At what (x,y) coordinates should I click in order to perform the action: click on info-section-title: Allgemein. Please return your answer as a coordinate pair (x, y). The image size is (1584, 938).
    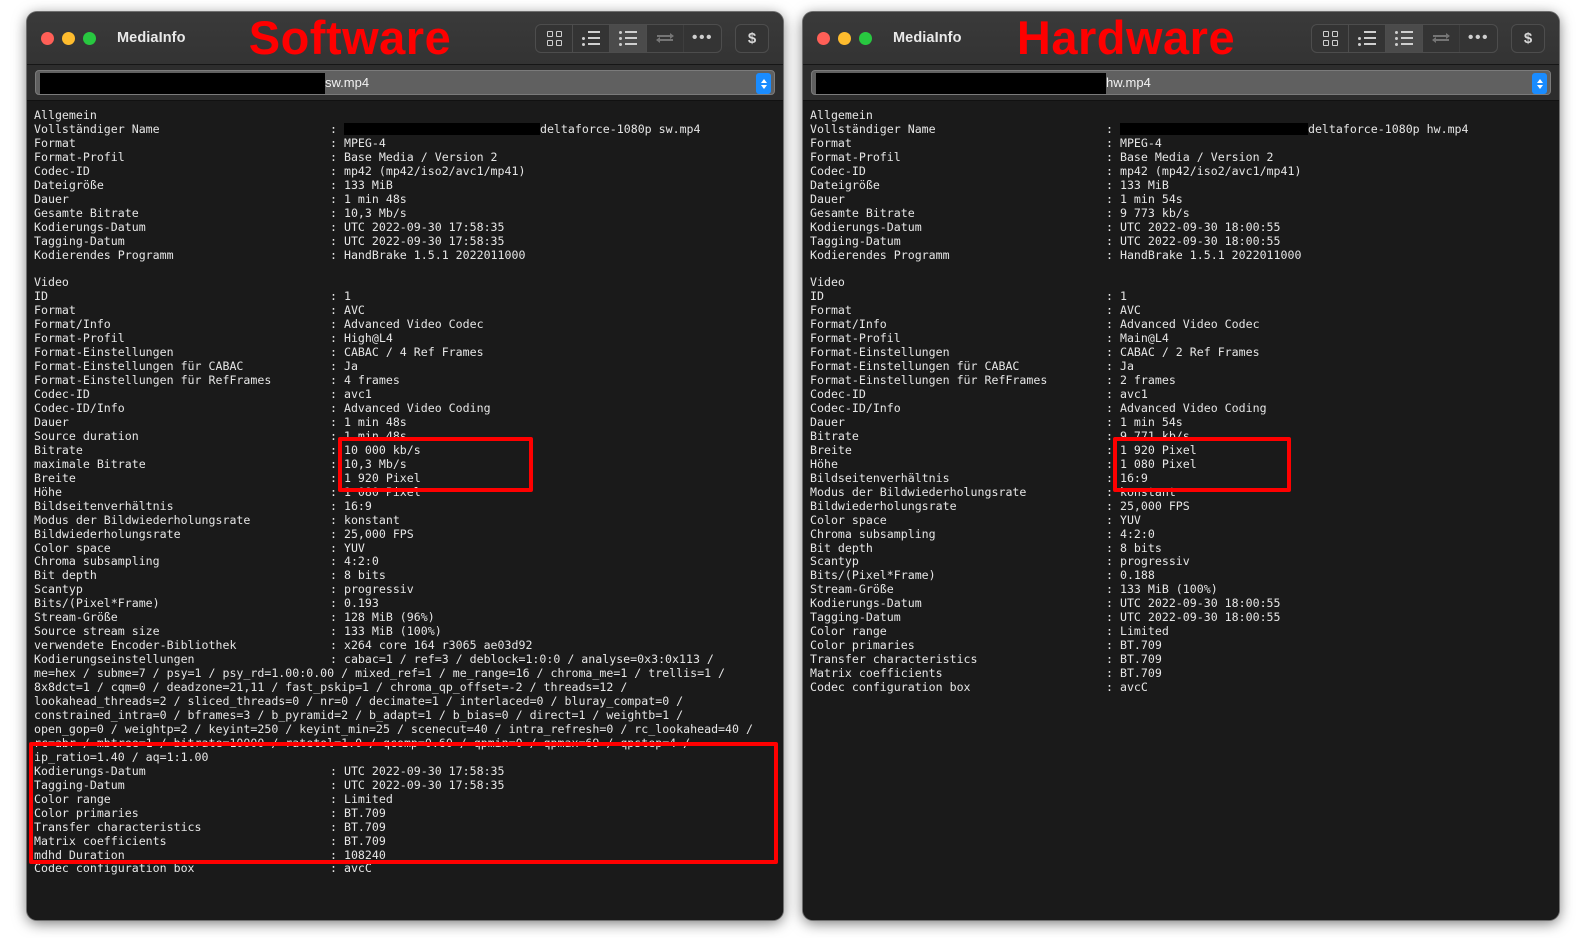
    Looking at the image, I should click on (841, 115).